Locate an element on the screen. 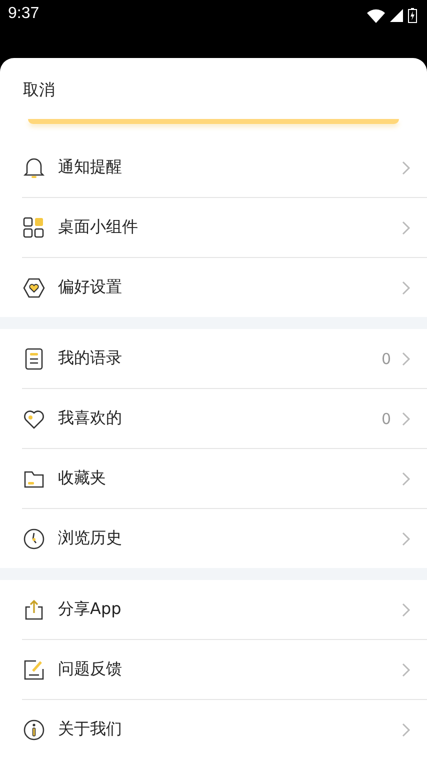 This screenshot has width=427, height=760. menu-item: 偏好设置 is located at coordinates (213, 287).